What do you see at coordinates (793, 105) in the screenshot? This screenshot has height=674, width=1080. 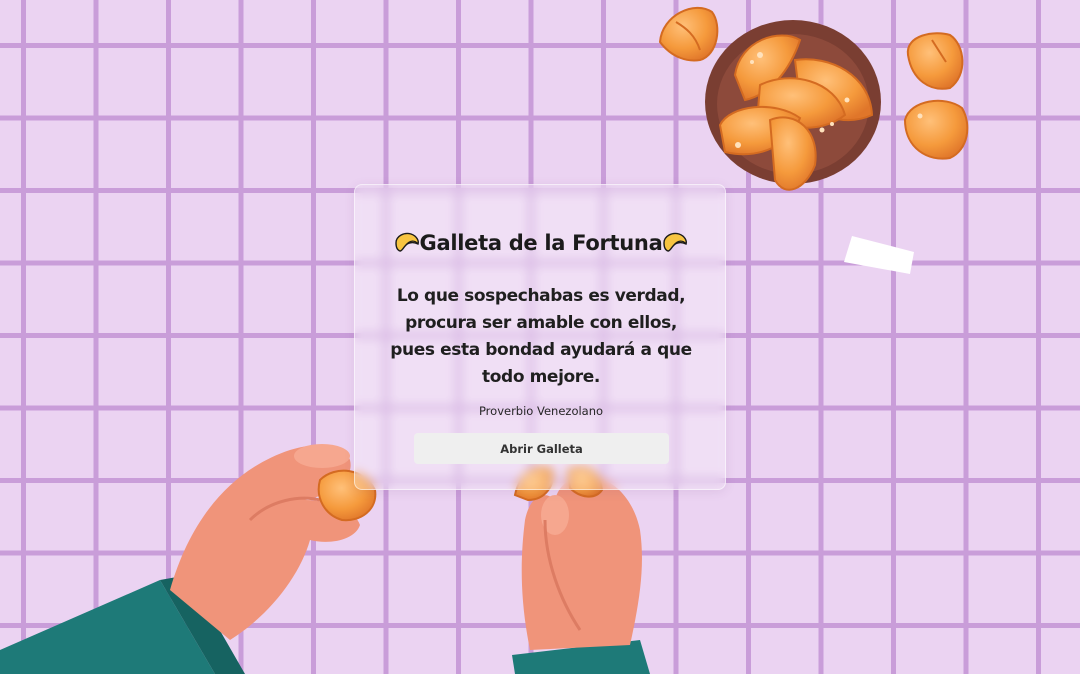 I see `cookie-bowl` at bounding box center [793, 105].